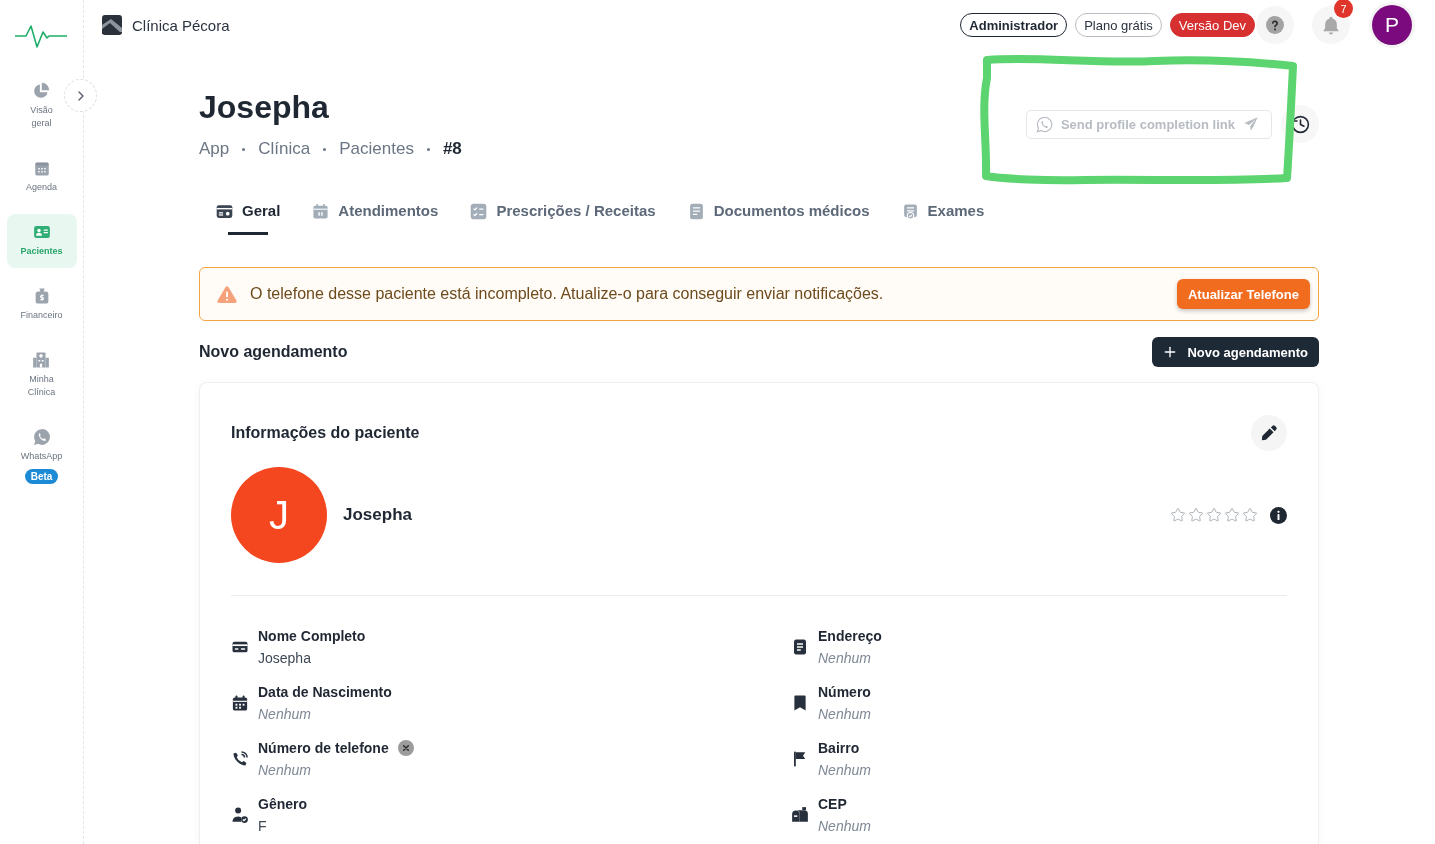  What do you see at coordinates (273, 352) in the screenshot?
I see `section-heading: Novo agendamento` at bounding box center [273, 352].